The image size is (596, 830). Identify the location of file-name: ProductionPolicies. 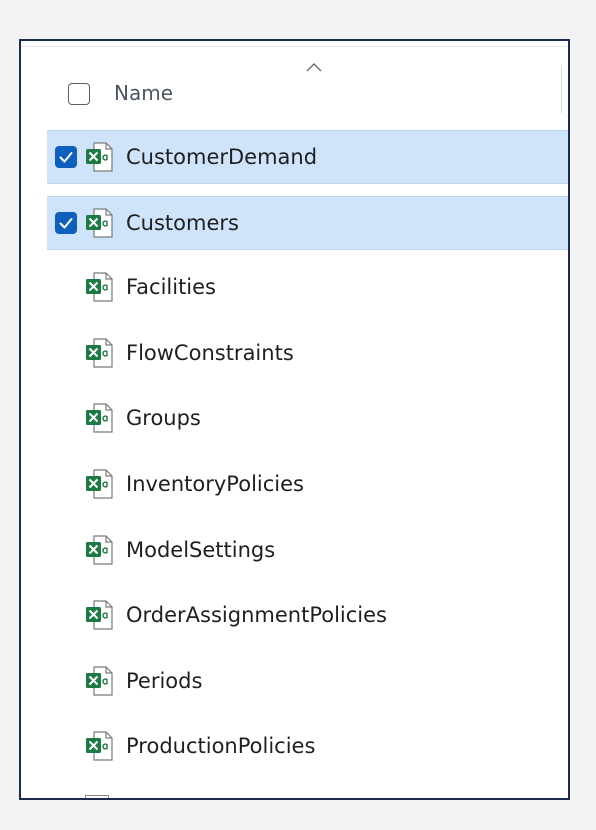
(221, 746).